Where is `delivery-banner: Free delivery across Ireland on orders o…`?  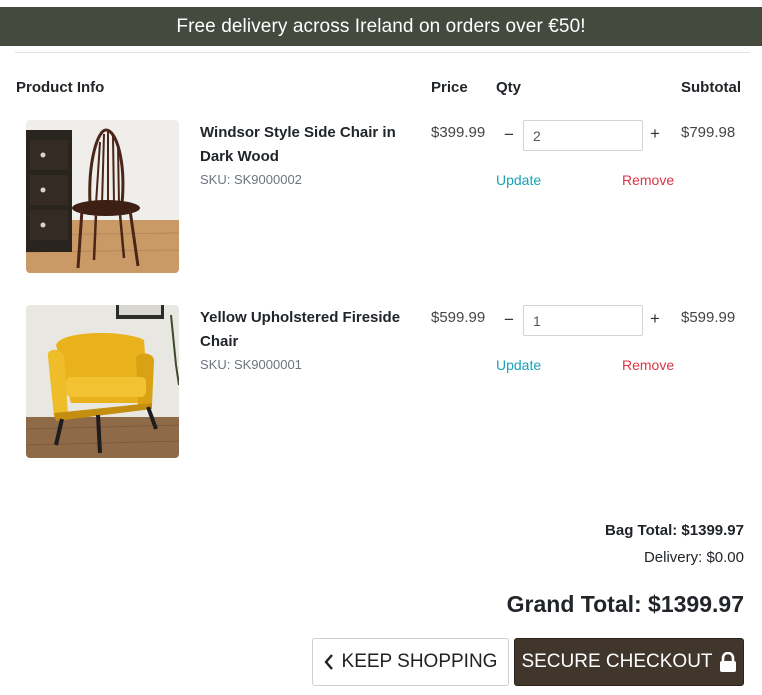
delivery-banner: Free delivery across Ireland on orders o… is located at coordinates (381, 26).